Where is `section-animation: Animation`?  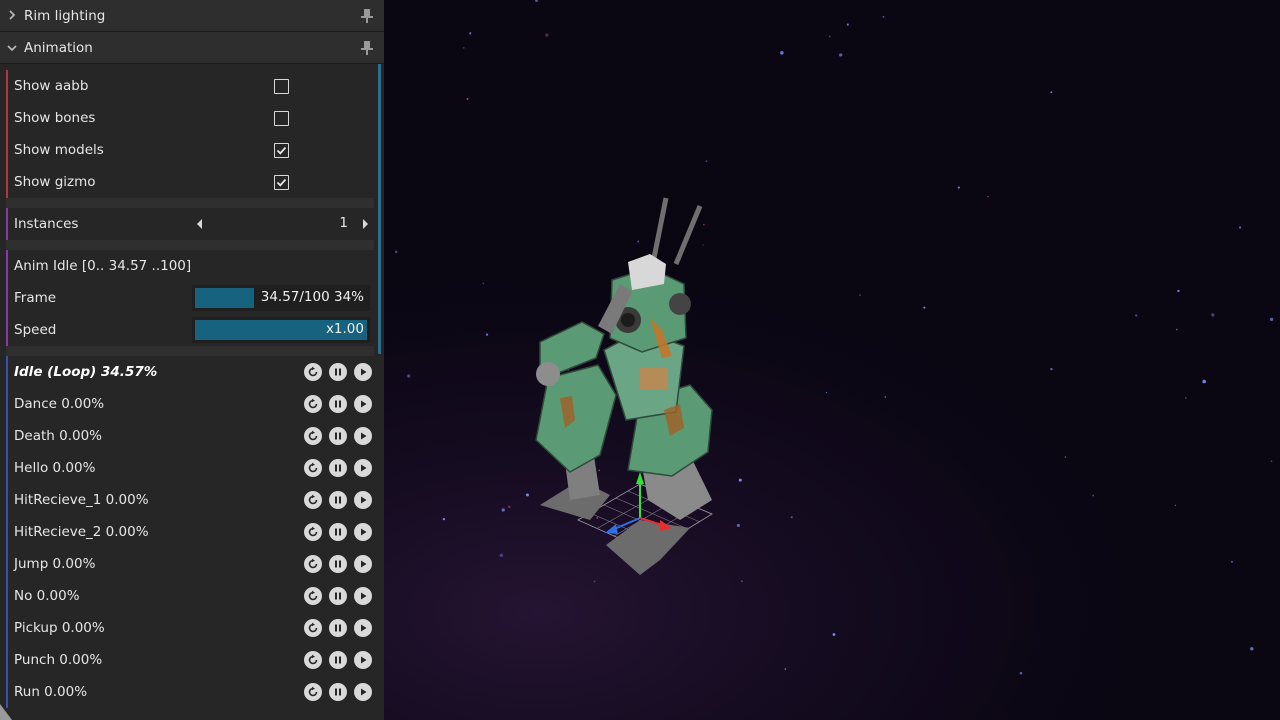
section-animation: Animation is located at coordinates (192, 48).